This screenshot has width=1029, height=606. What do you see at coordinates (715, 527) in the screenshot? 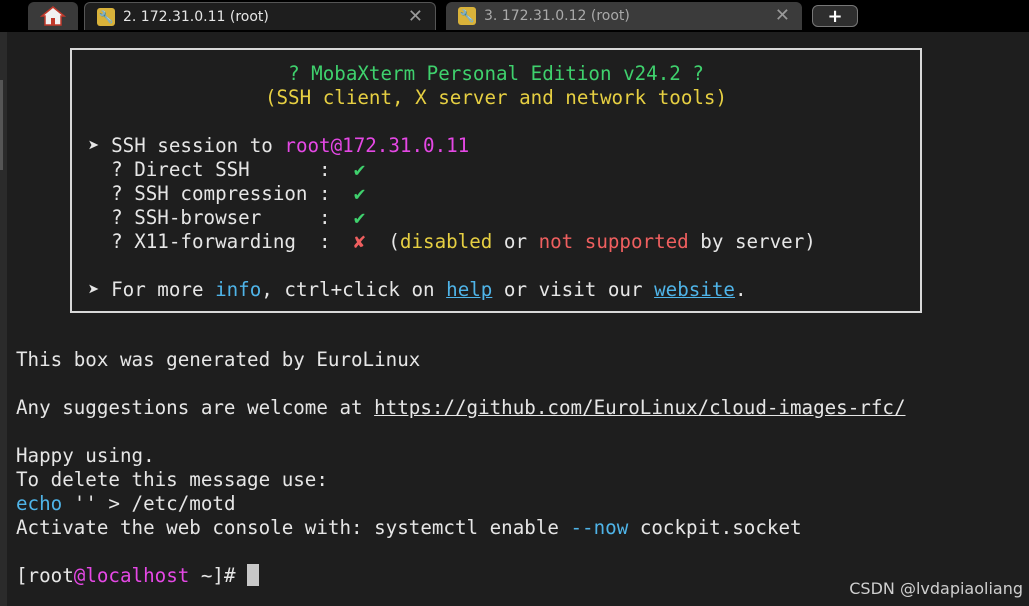
I see `text: cockpit.socket` at bounding box center [715, 527].